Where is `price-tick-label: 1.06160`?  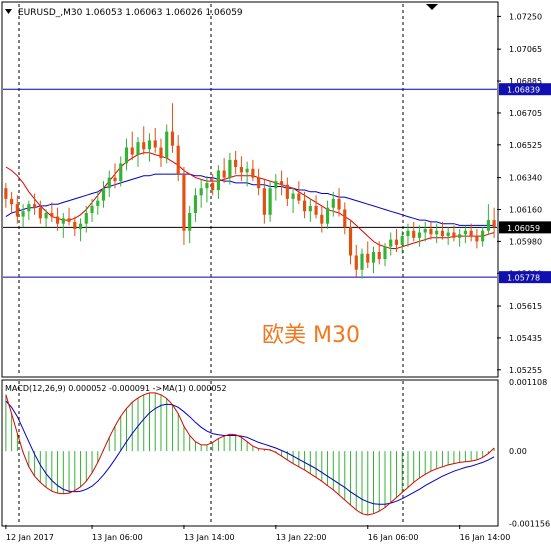 price-tick-label: 1.06160 is located at coordinates (525, 209).